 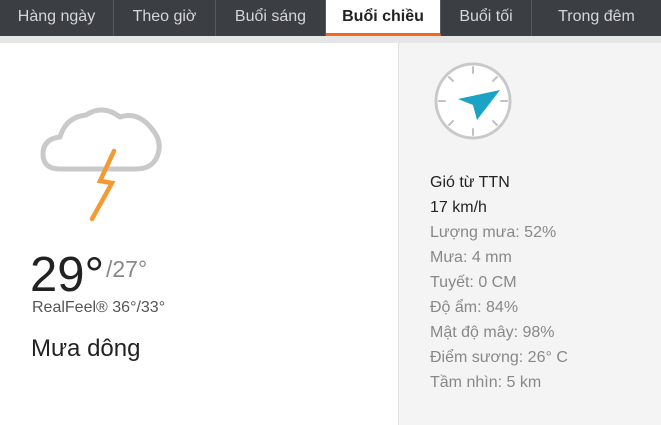 I want to click on high-temperature: 29°, so click(x=67, y=275).